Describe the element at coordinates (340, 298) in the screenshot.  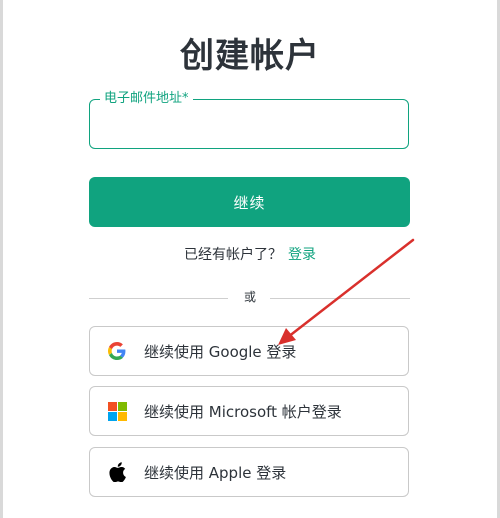
I see `divider-right-line` at that location.